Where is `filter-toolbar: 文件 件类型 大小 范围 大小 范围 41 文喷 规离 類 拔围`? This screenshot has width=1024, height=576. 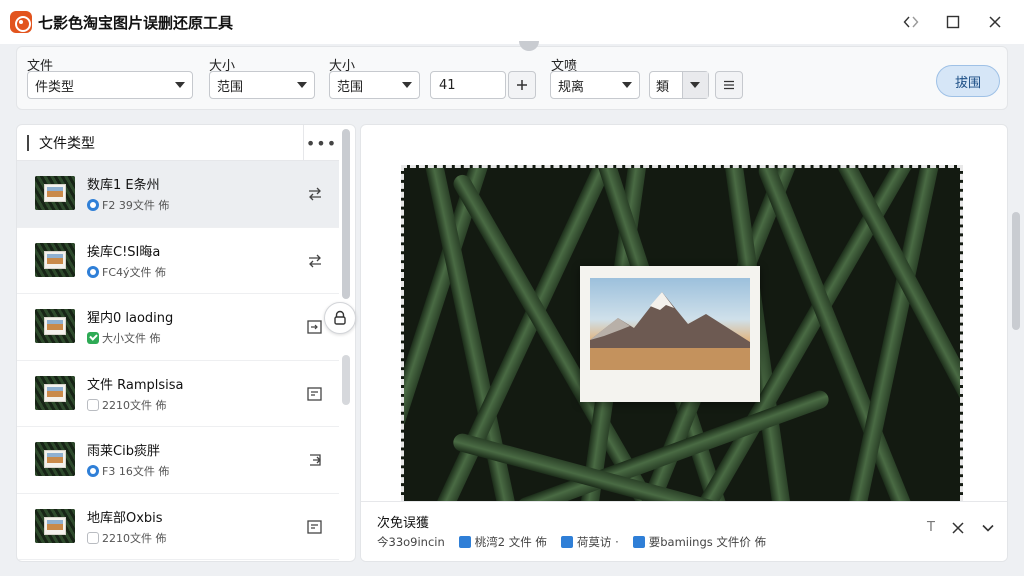
filter-toolbar: 文件 件类型 大小 范围 大小 范围 41 文喷 规离 類 拔围 is located at coordinates (512, 75).